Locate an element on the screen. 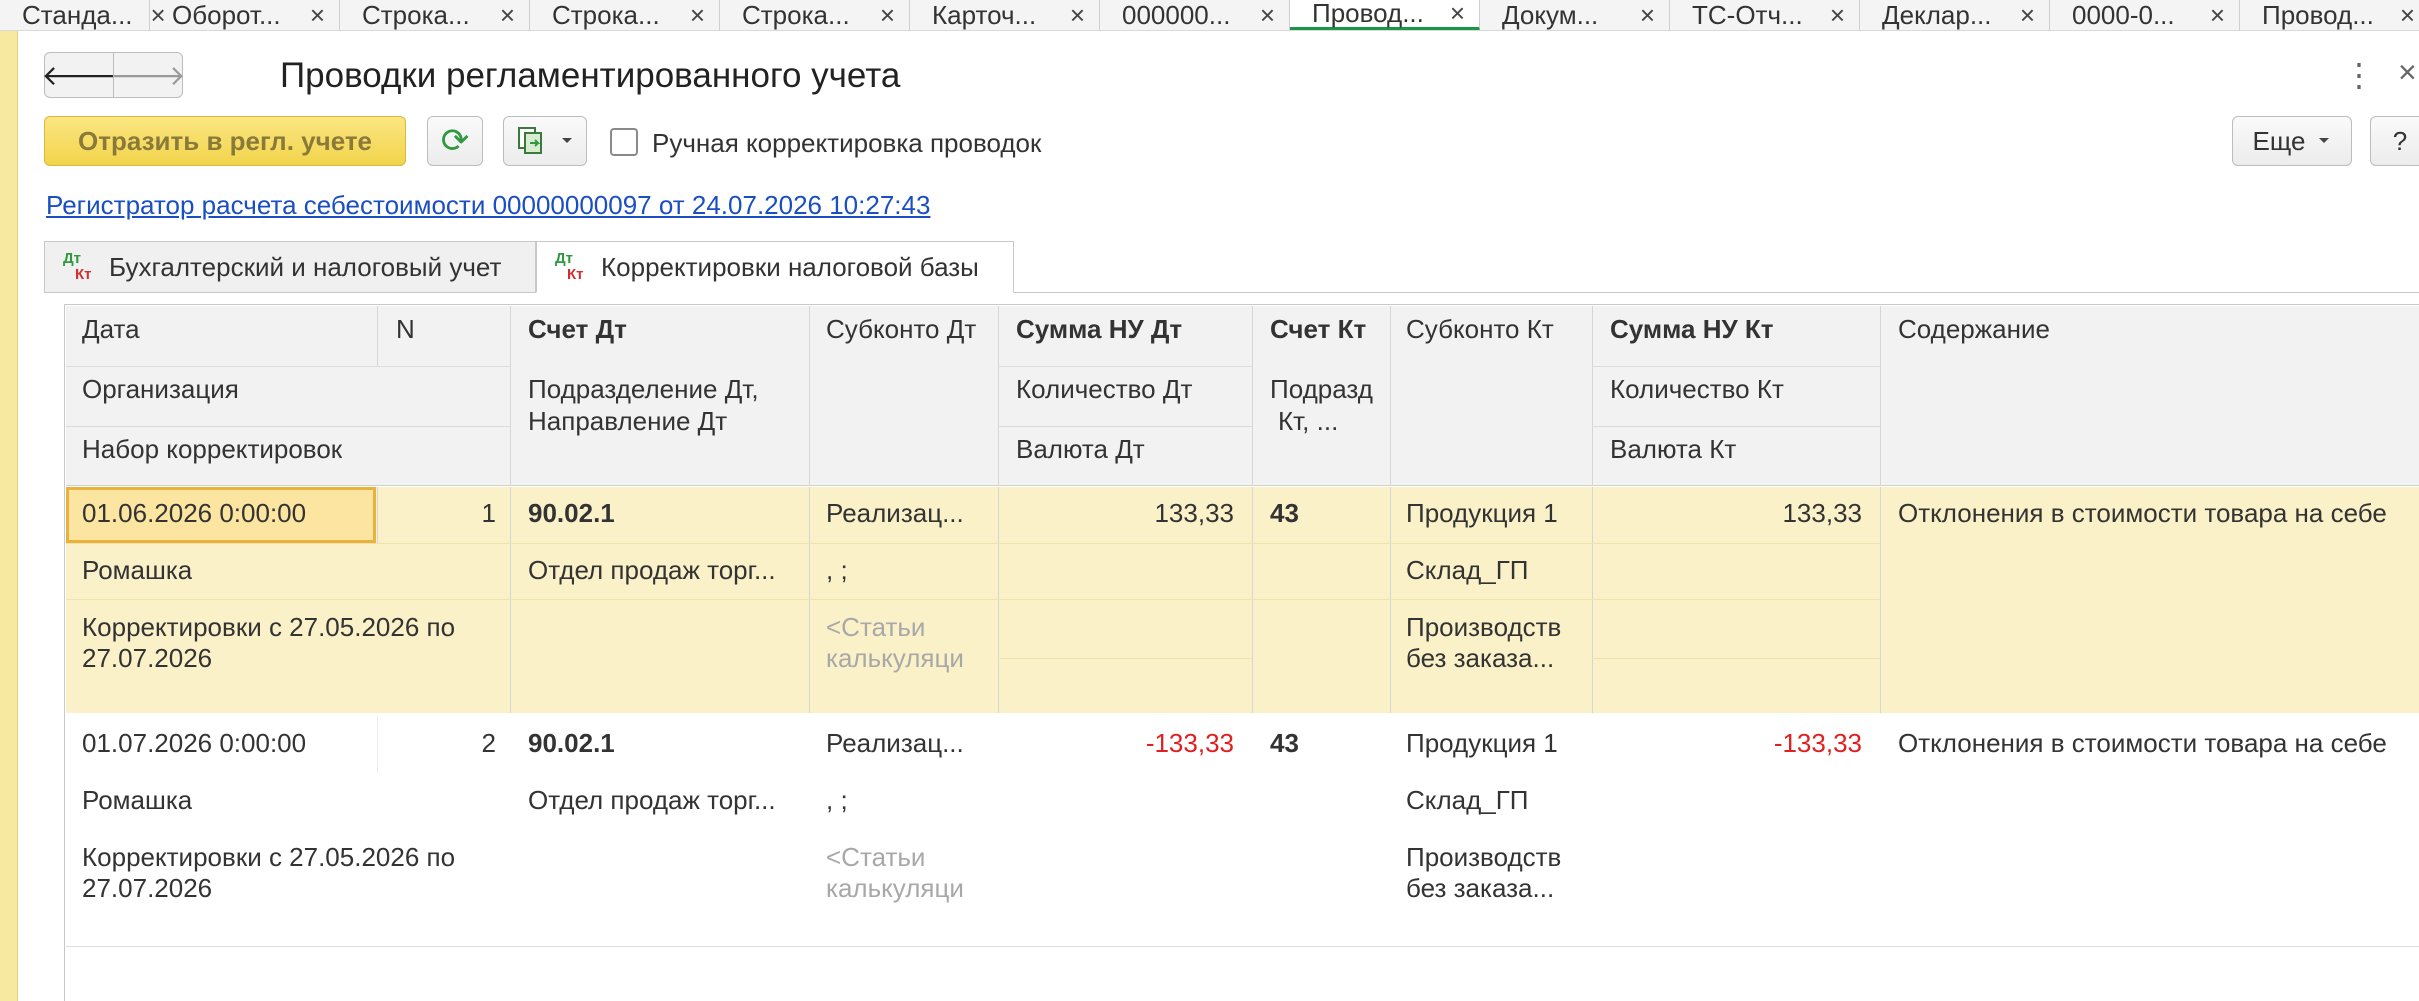  cell-sum-nu-dt: 133,33 is located at coordinates (1123, 513).